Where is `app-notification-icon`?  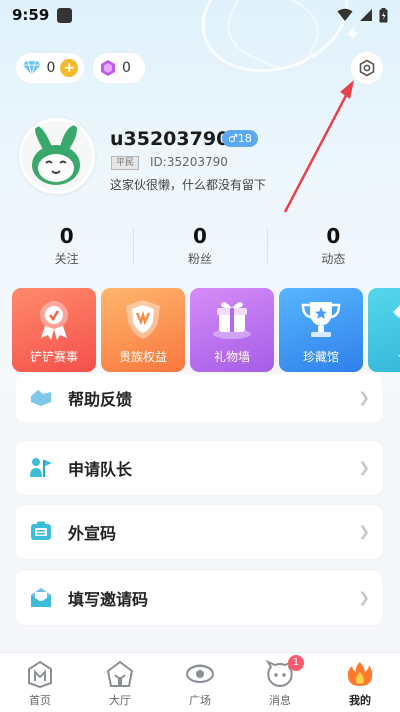
app-notification-icon is located at coordinates (65, 15).